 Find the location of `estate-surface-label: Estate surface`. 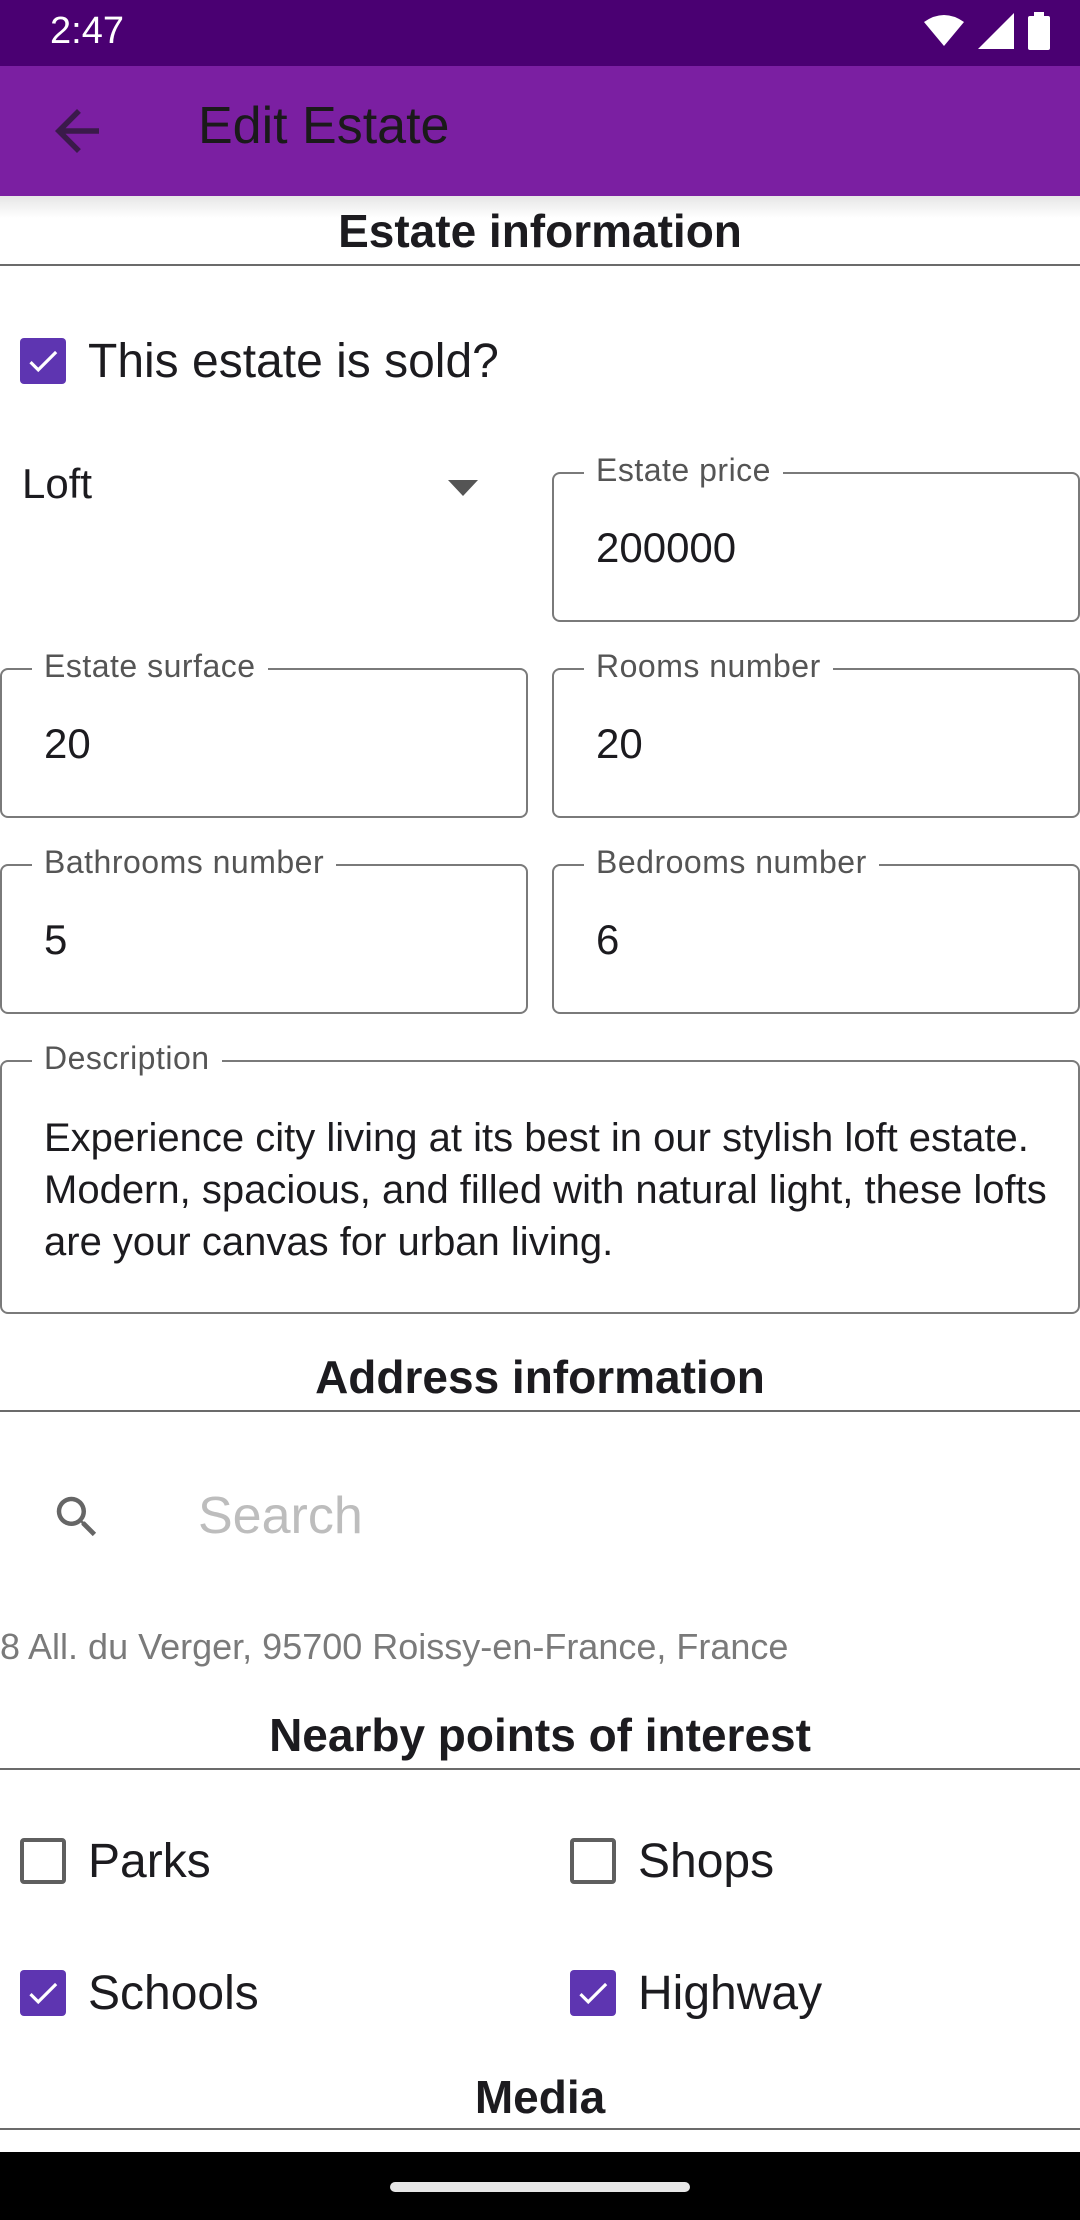

estate-surface-label: Estate surface is located at coordinates (150, 666).